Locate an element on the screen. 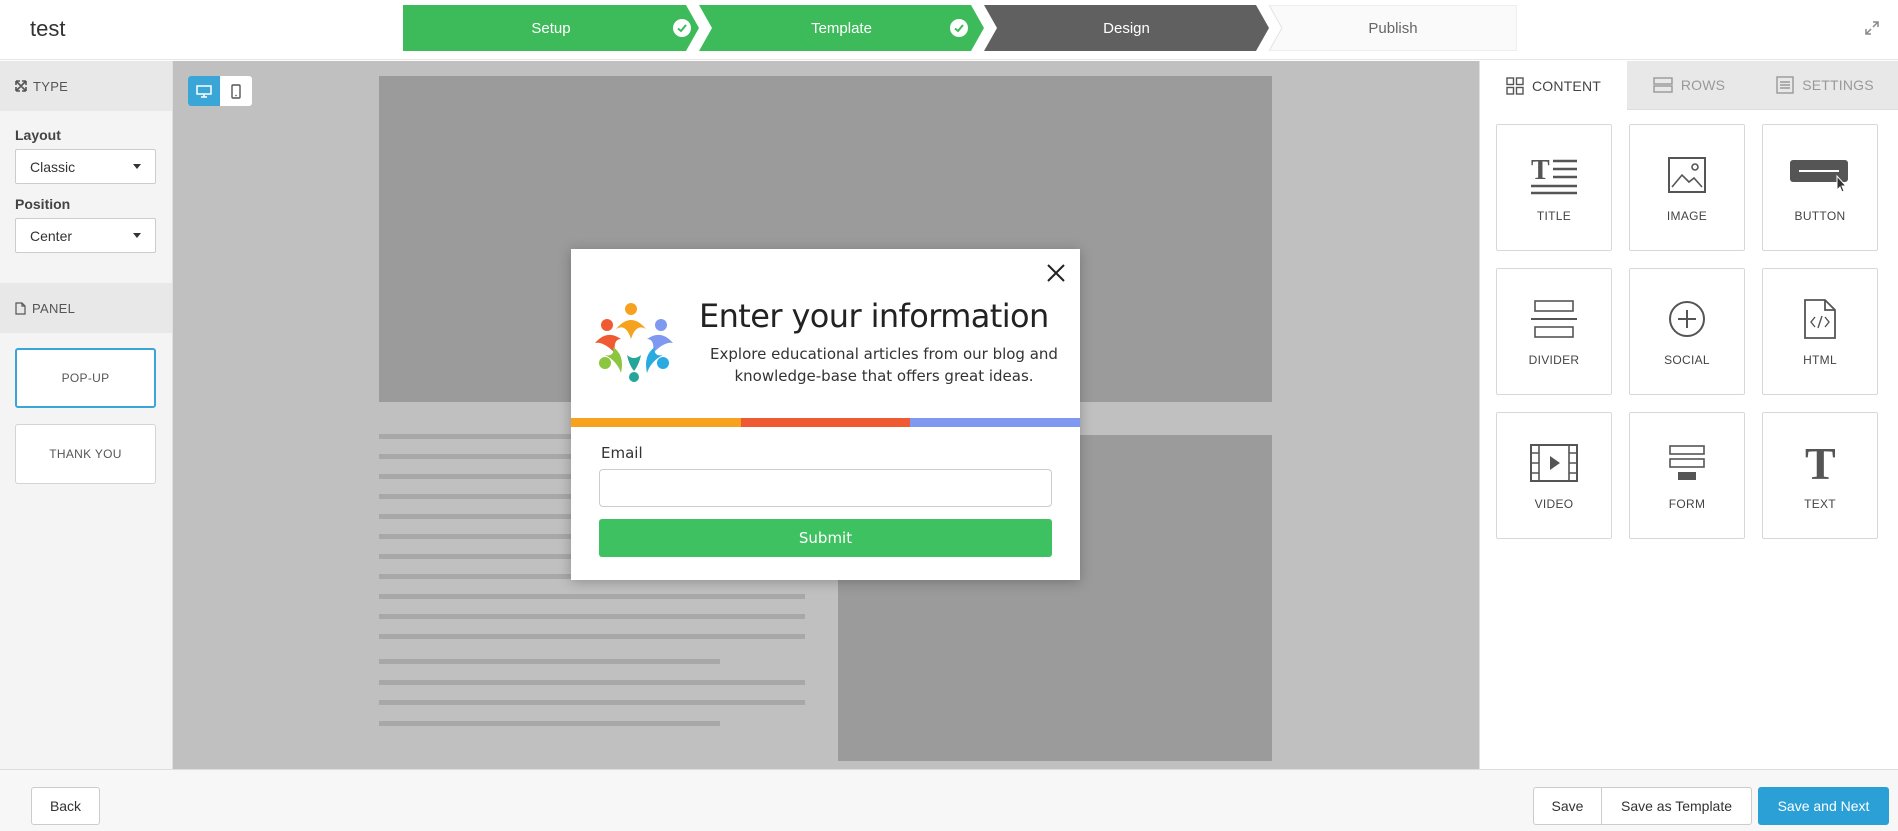  title-icon: T is located at coordinates (1554, 175).